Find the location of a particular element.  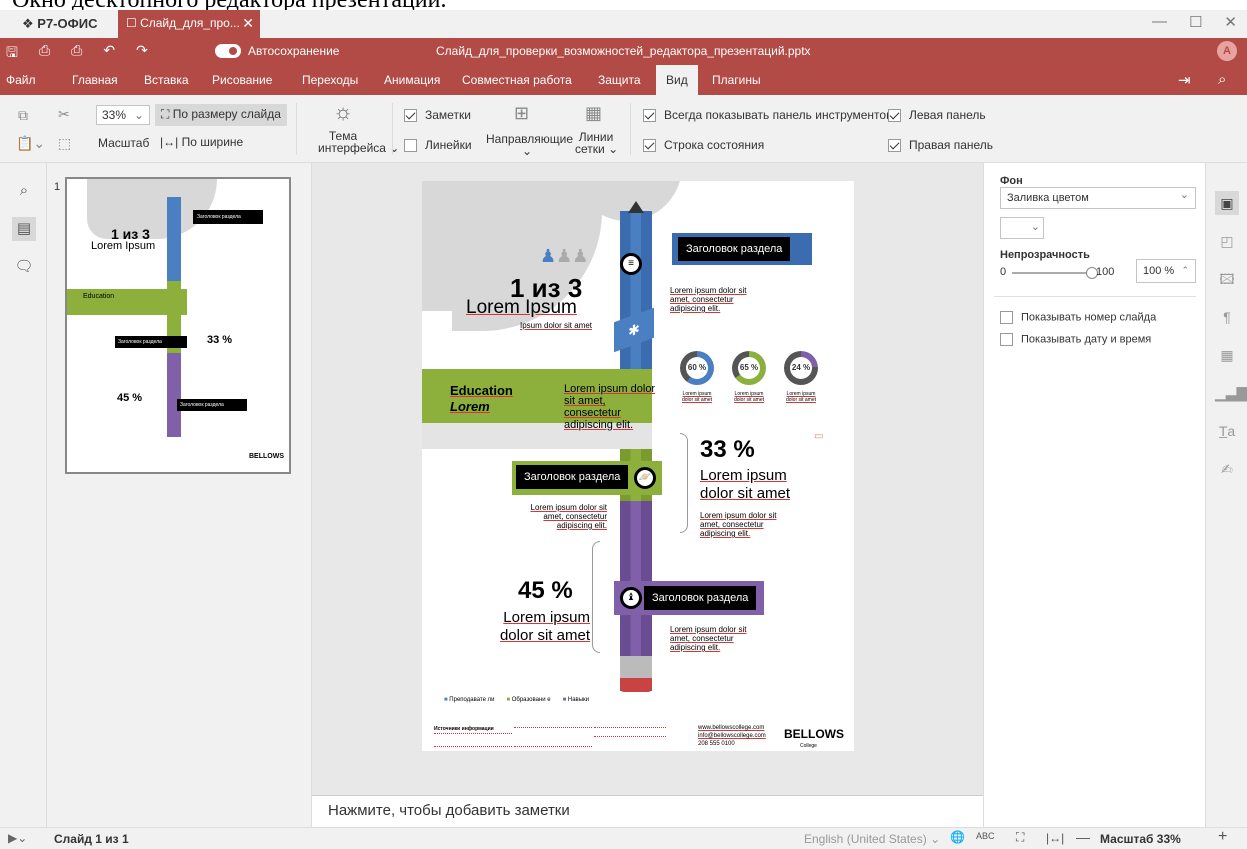

cut-icon: ✂ is located at coordinates (64, 114).